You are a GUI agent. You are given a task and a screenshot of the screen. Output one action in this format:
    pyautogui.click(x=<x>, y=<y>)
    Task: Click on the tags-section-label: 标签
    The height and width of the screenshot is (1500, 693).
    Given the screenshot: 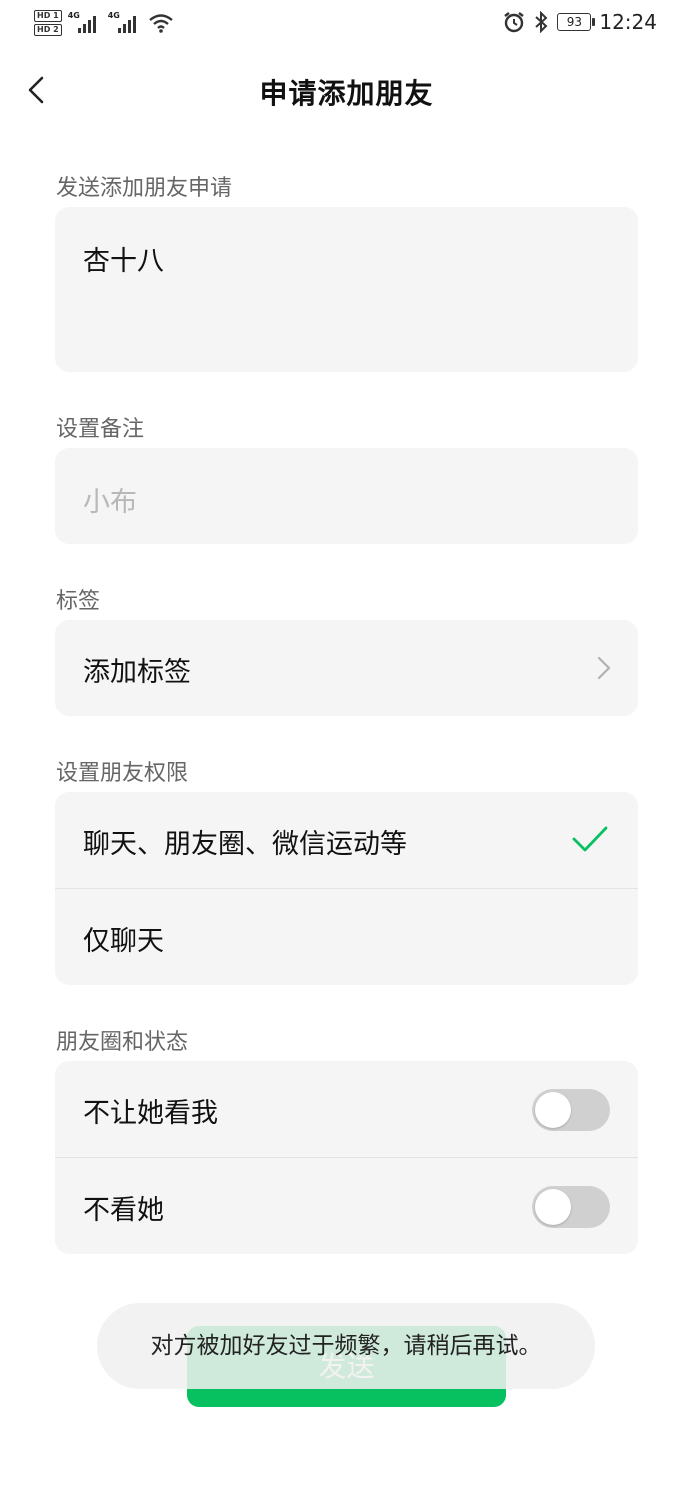 What is the action you would take?
    pyautogui.click(x=78, y=601)
    